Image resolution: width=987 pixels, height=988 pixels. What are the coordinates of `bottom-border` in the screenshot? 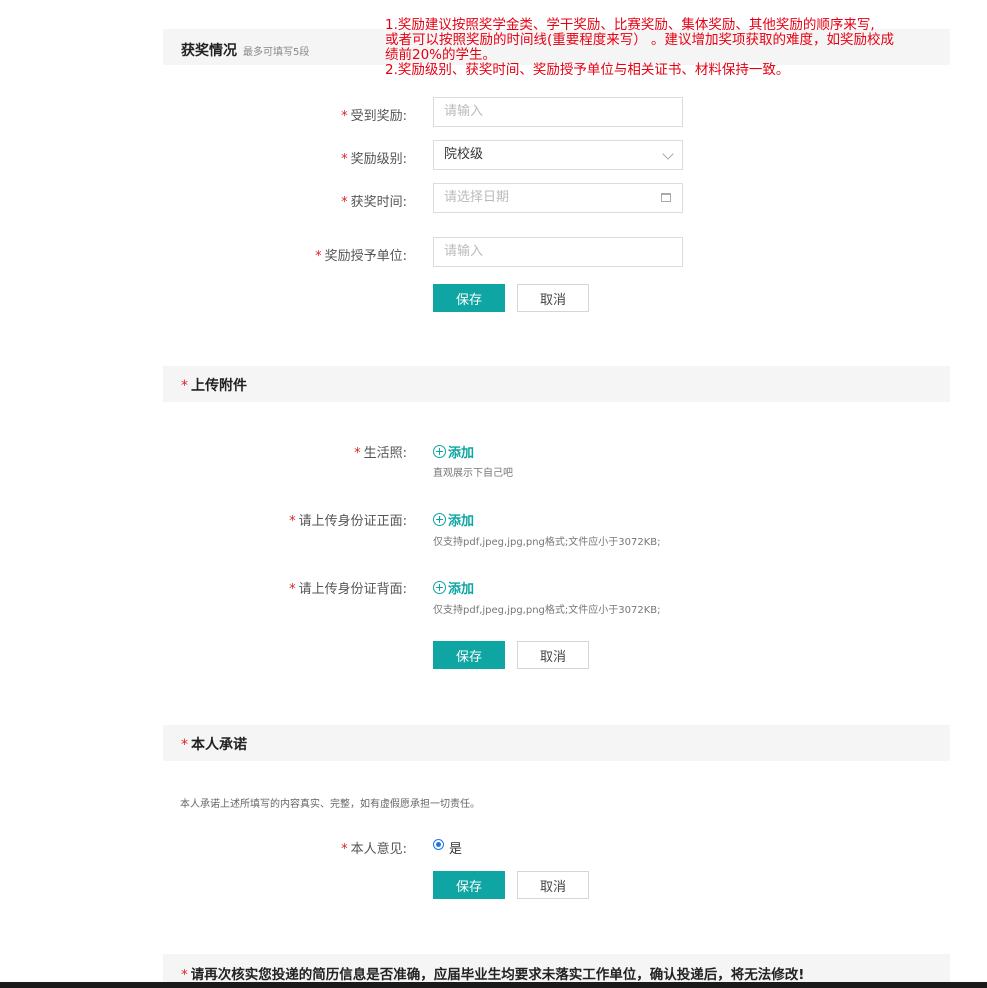 It's located at (493, 985).